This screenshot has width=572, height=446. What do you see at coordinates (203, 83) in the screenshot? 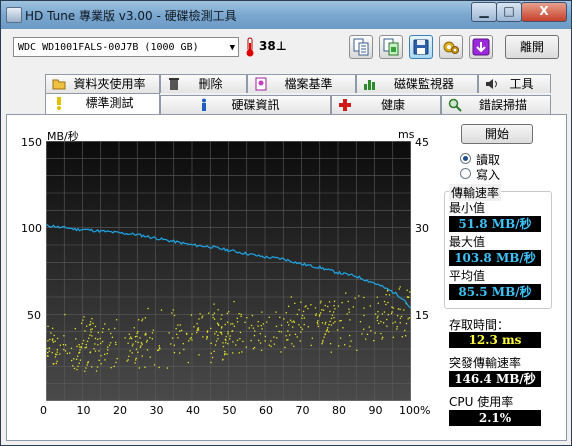
I see `tab-erase: 刪除` at bounding box center [203, 83].